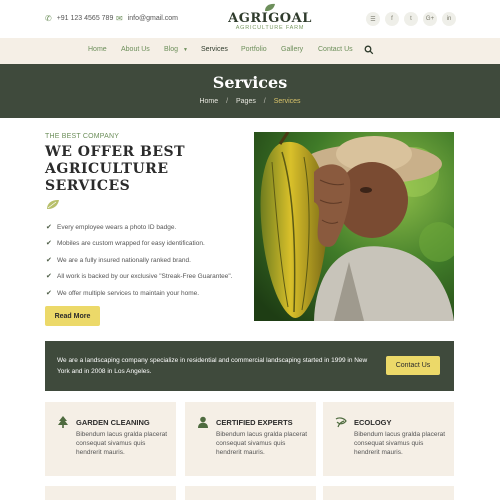 The width and height of the screenshot is (500, 500). What do you see at coordinates (287, 101) in the screenshot?
I see `breadcrumb-current: Services` at bounding box center [287, 101].